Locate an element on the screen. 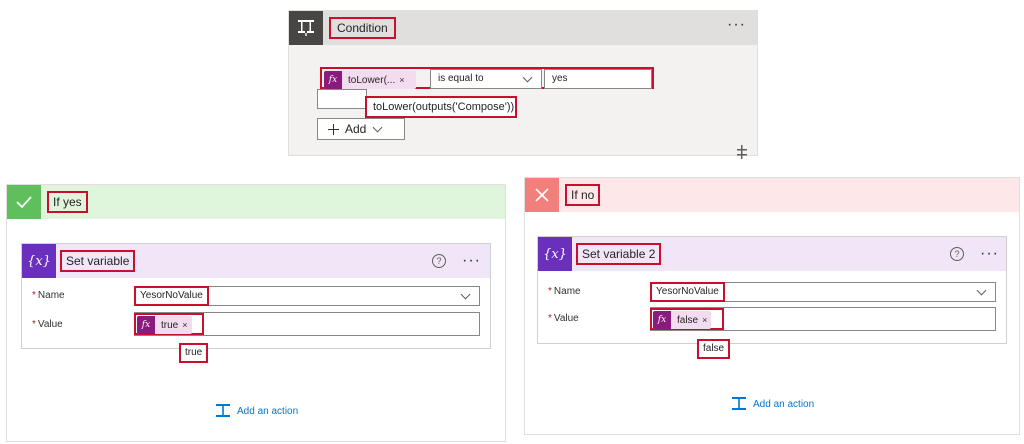 This screenshot has width=1024, height=444. expression-tooltip: toLower(outputs('Compose')) is located at coordinates (441, 107).